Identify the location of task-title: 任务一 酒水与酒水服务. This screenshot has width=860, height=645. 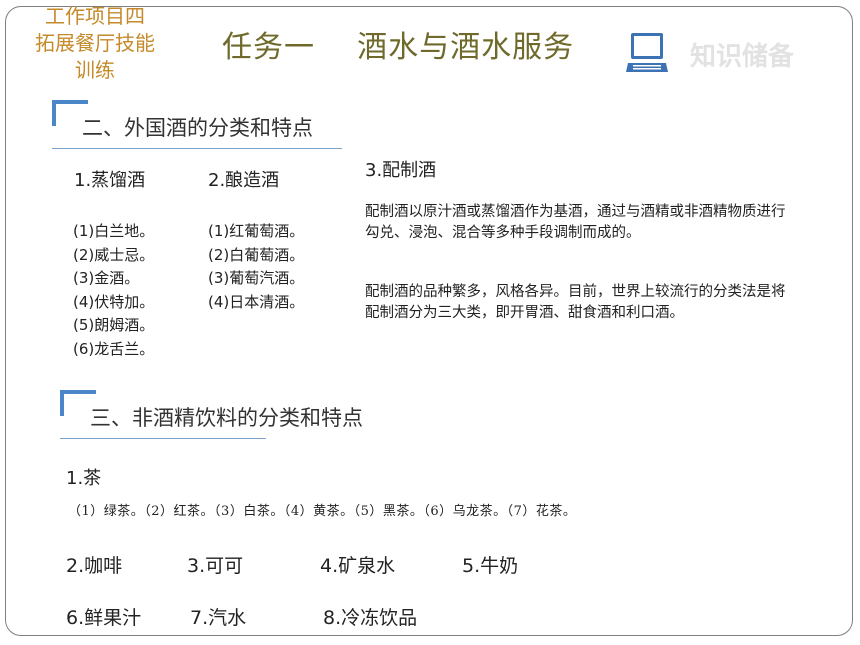
(398, 47).